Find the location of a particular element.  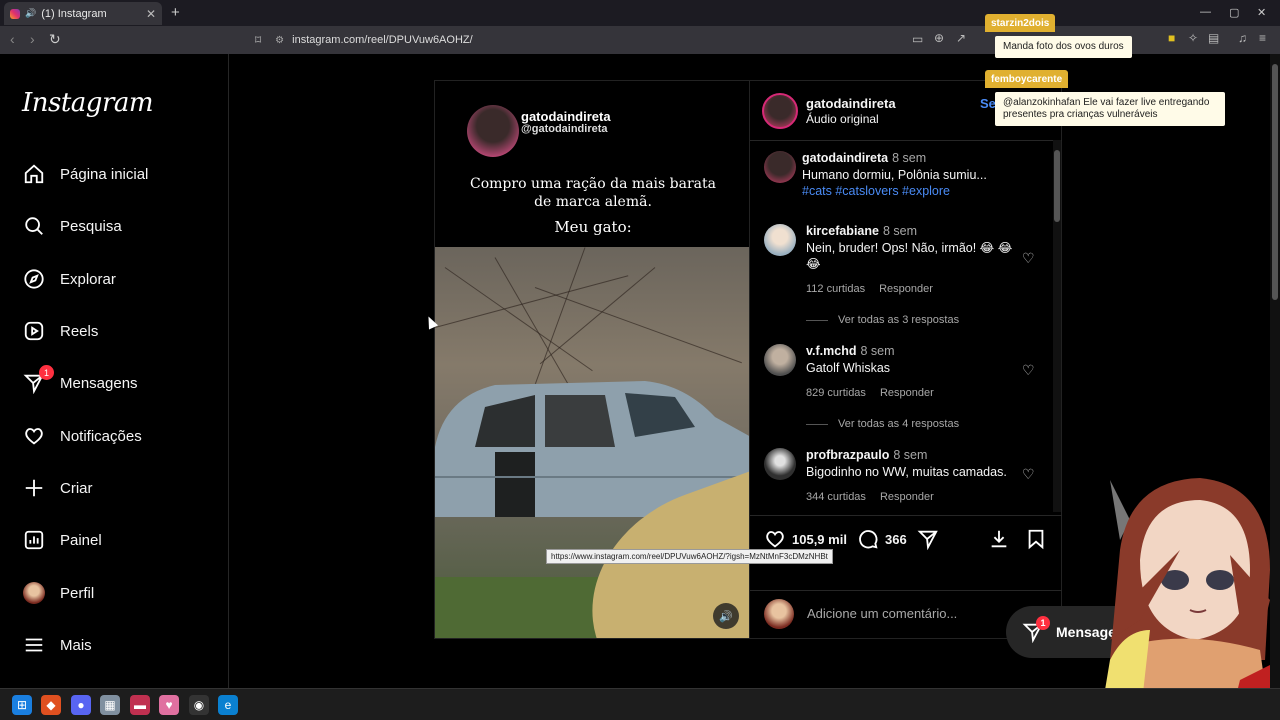

comment-username: gatodaindireta is located at coordinates (845, 158).